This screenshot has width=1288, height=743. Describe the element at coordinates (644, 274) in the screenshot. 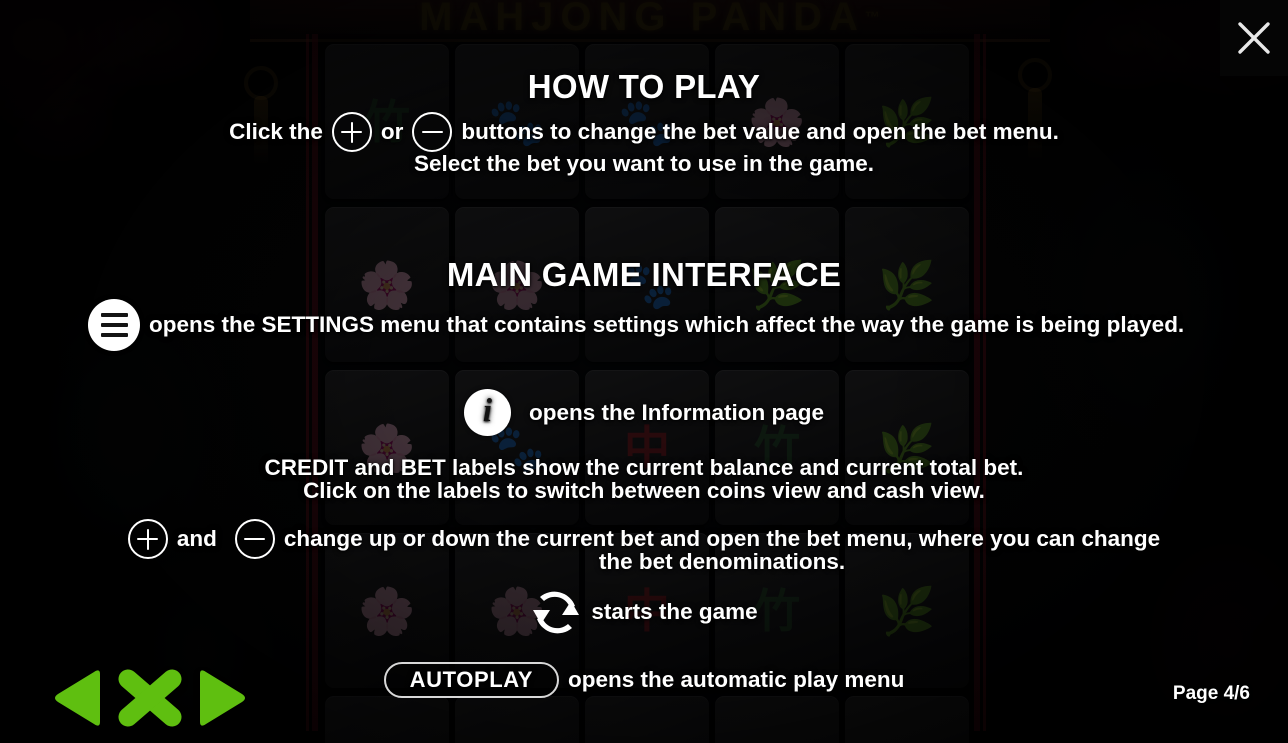

I see `main-game-interface-heading: MAIN GAME INTERFACE` at that location.